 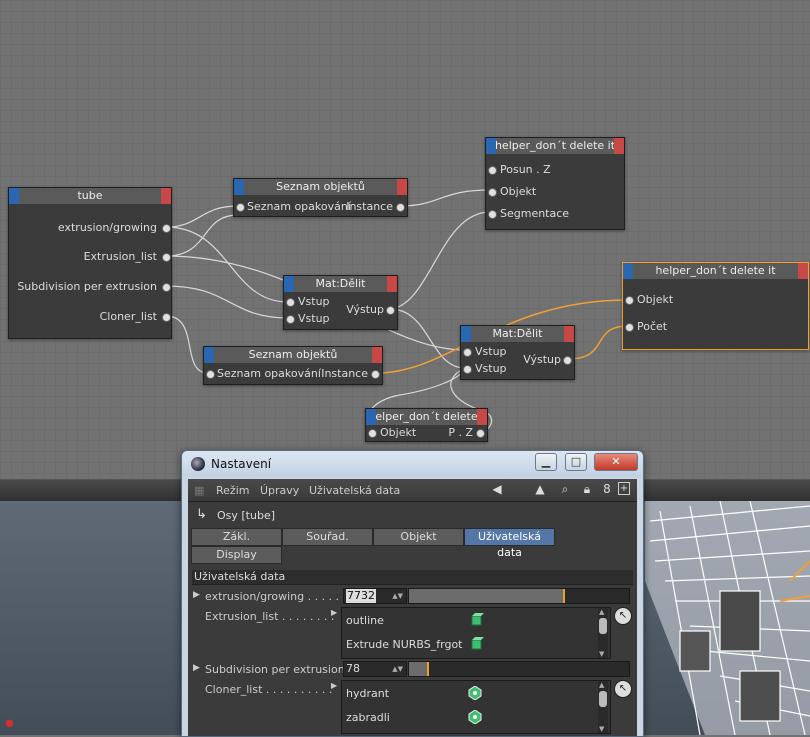 What do you see at coordinates (607, 489) in the screenshot?
I see `link-icon: 8` at bounding box center [607, 489].